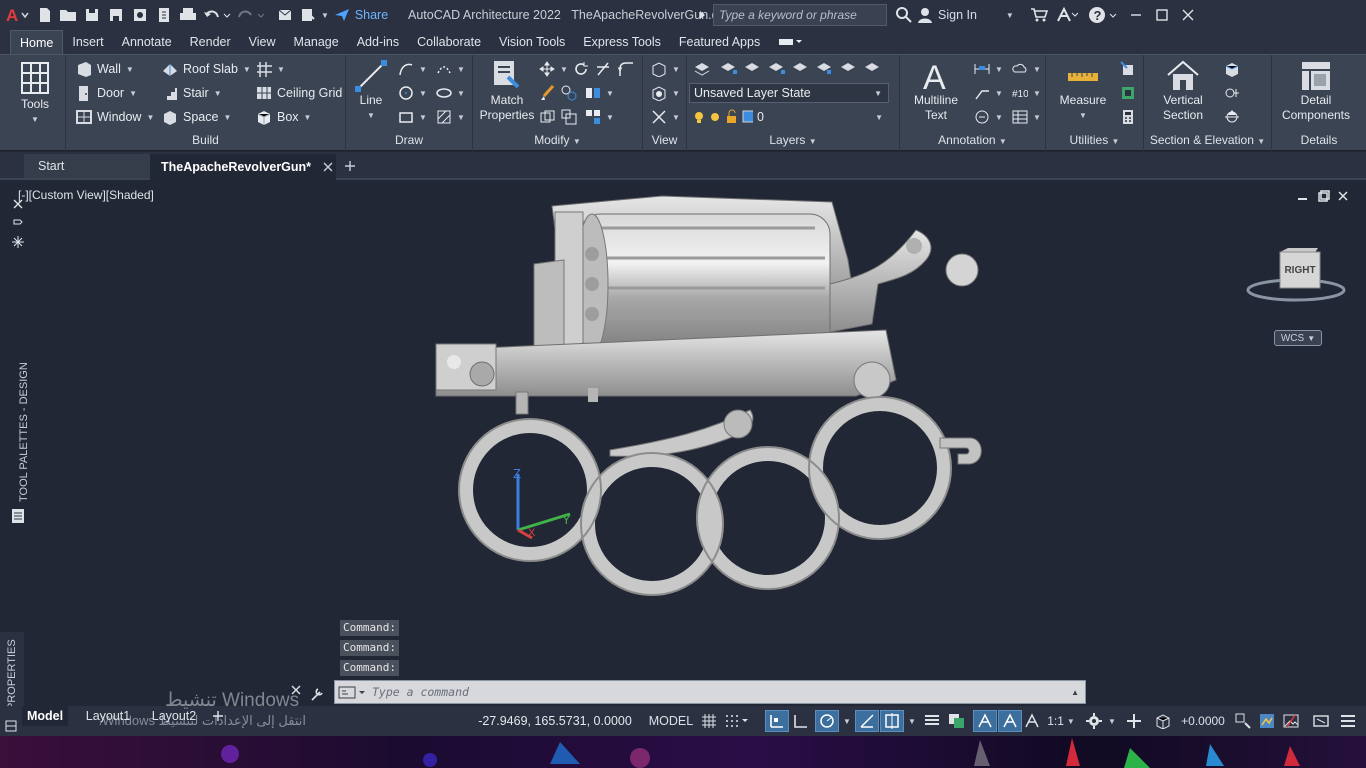  What do you see at coordinates (328, 167) in the screenshot?
I see `close-tab-icon` at bounding box center [328, 167].